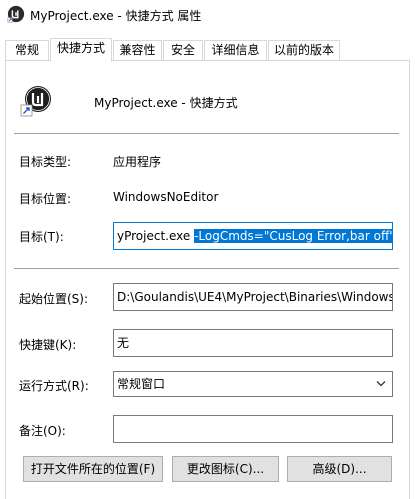  What do you see at coordinates (81, 50) in the screenshot?
I see `tab-shortcut: 快捷方式` at bounding box center [81, 50].